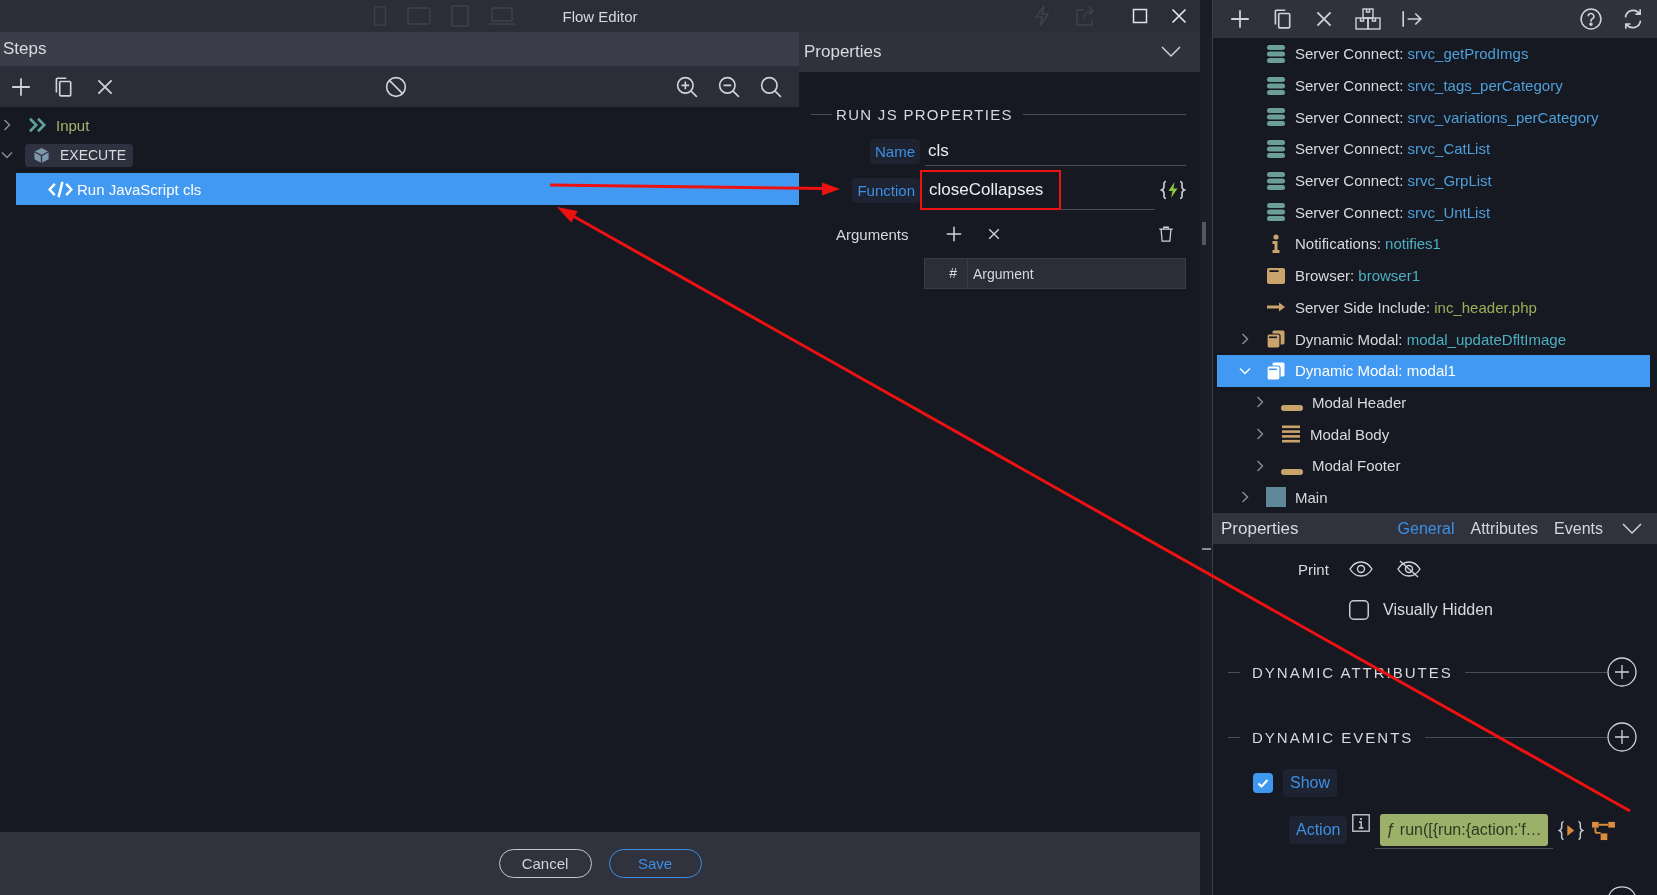 Image resolution: width=1657 pixels, height=895 pixels. I want to click on tree-item: Dynamic Modal: modal_updateDfltImage, so click(1433, 339).